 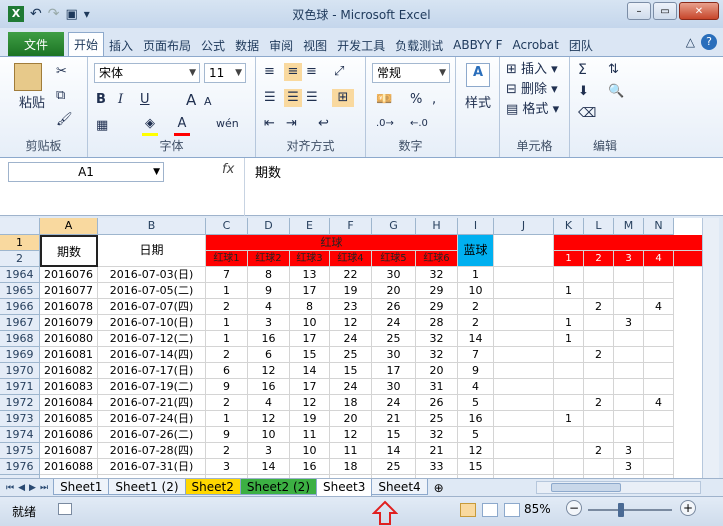 I want to click on fill-icon: ⬇, so click(x=583, y=92).